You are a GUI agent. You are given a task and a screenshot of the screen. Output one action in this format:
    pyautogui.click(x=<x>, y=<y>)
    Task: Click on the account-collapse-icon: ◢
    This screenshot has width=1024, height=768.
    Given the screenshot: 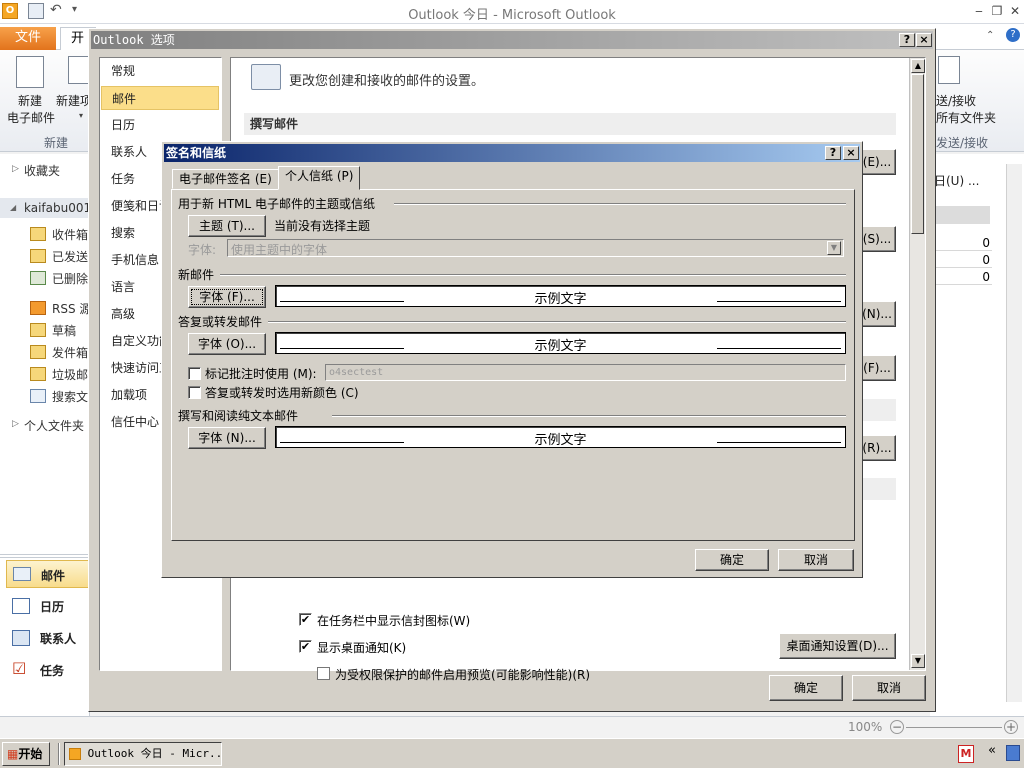 What is the action you would take?
    pyautogui.click(x=13, y=207)
    